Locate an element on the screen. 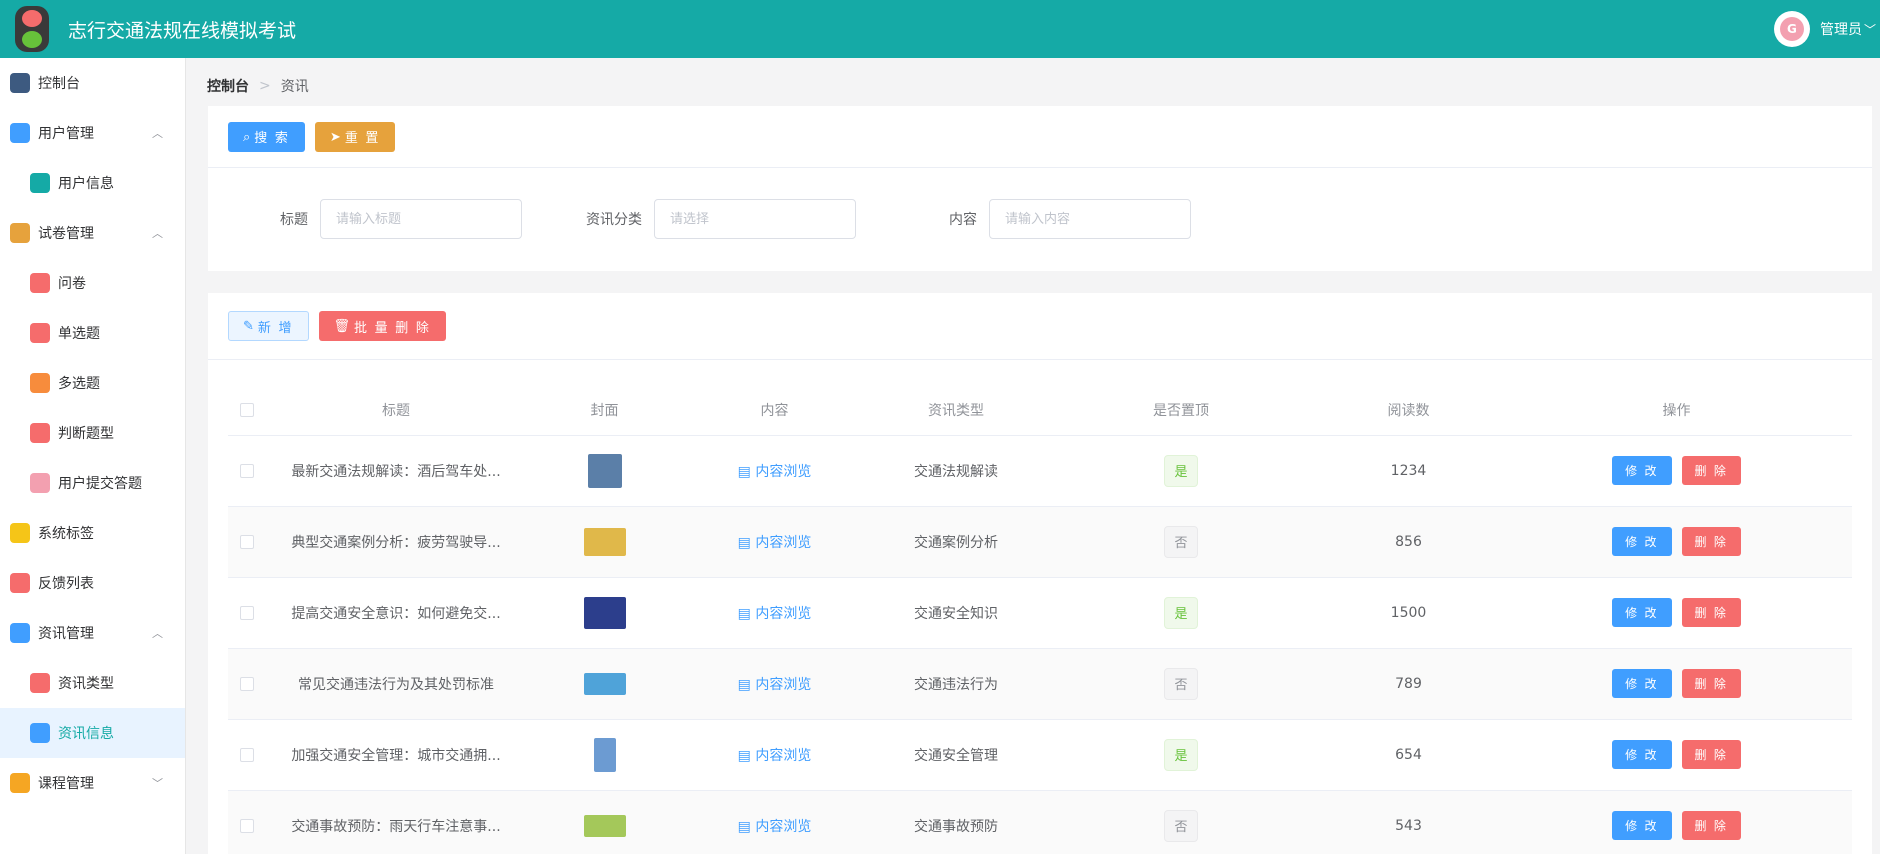  sidebar-item: 问卷 is located at coordinates (92, 283).